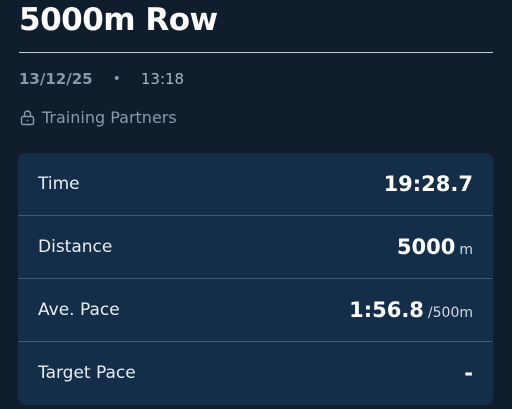 The height and width of the screenshot is (409, 512). I want to click on stat-value: 1:56.8 /500m, so click(411, 310).